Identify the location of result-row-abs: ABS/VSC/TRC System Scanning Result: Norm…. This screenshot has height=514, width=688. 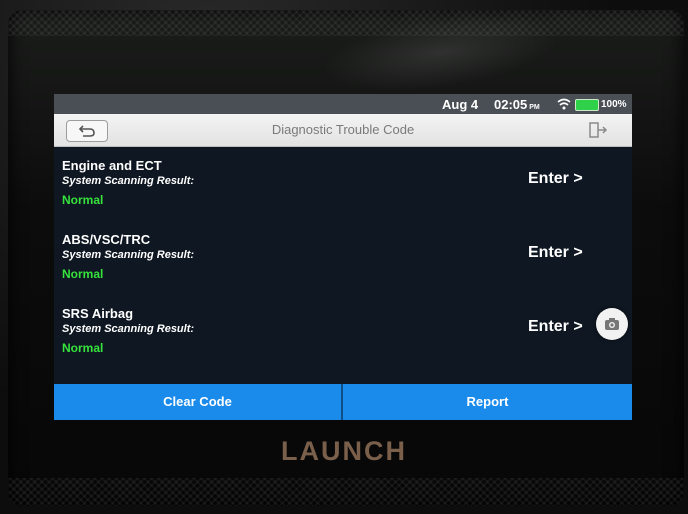
(343, 268).